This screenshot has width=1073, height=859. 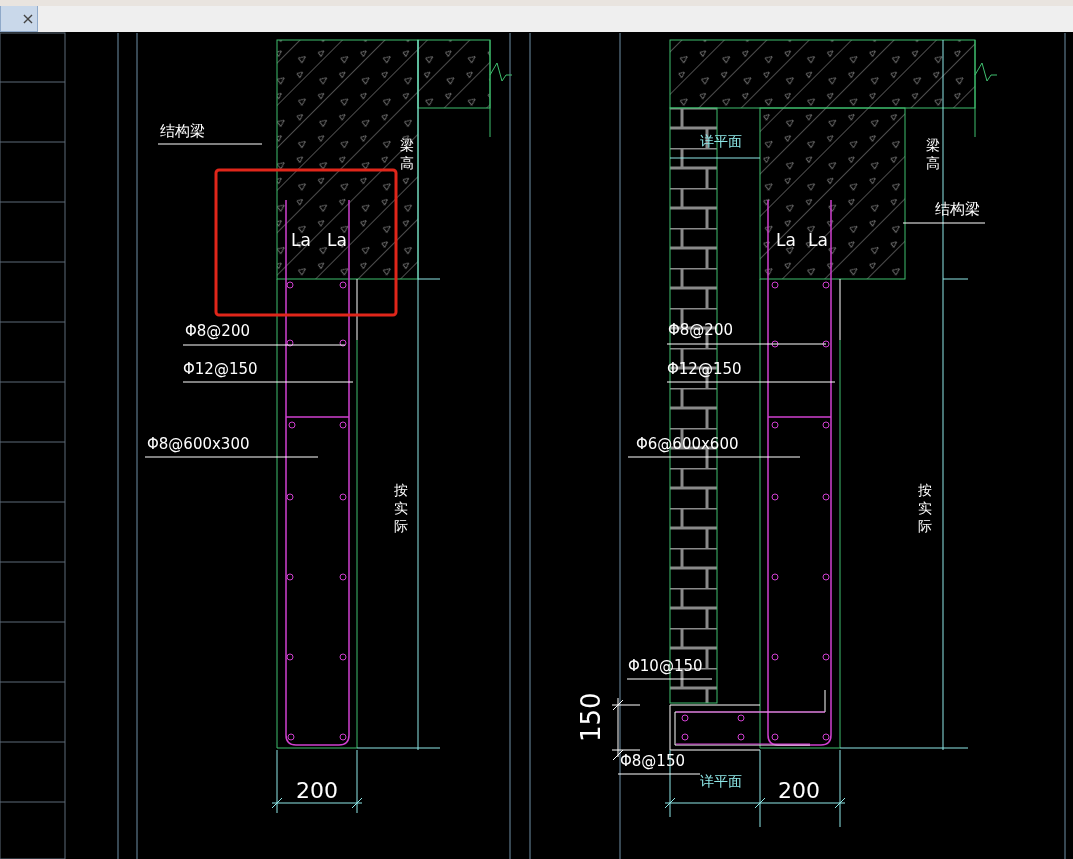 What do you see at coordinates (687, 444) in the screenshot?
I see `rebar-label: Φ6@600x600` at bounding box center [687, 444].